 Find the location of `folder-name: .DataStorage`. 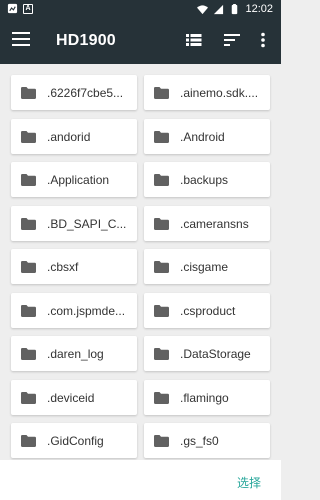

folder-name: .DataStorage is located at coordinates (215, 354).